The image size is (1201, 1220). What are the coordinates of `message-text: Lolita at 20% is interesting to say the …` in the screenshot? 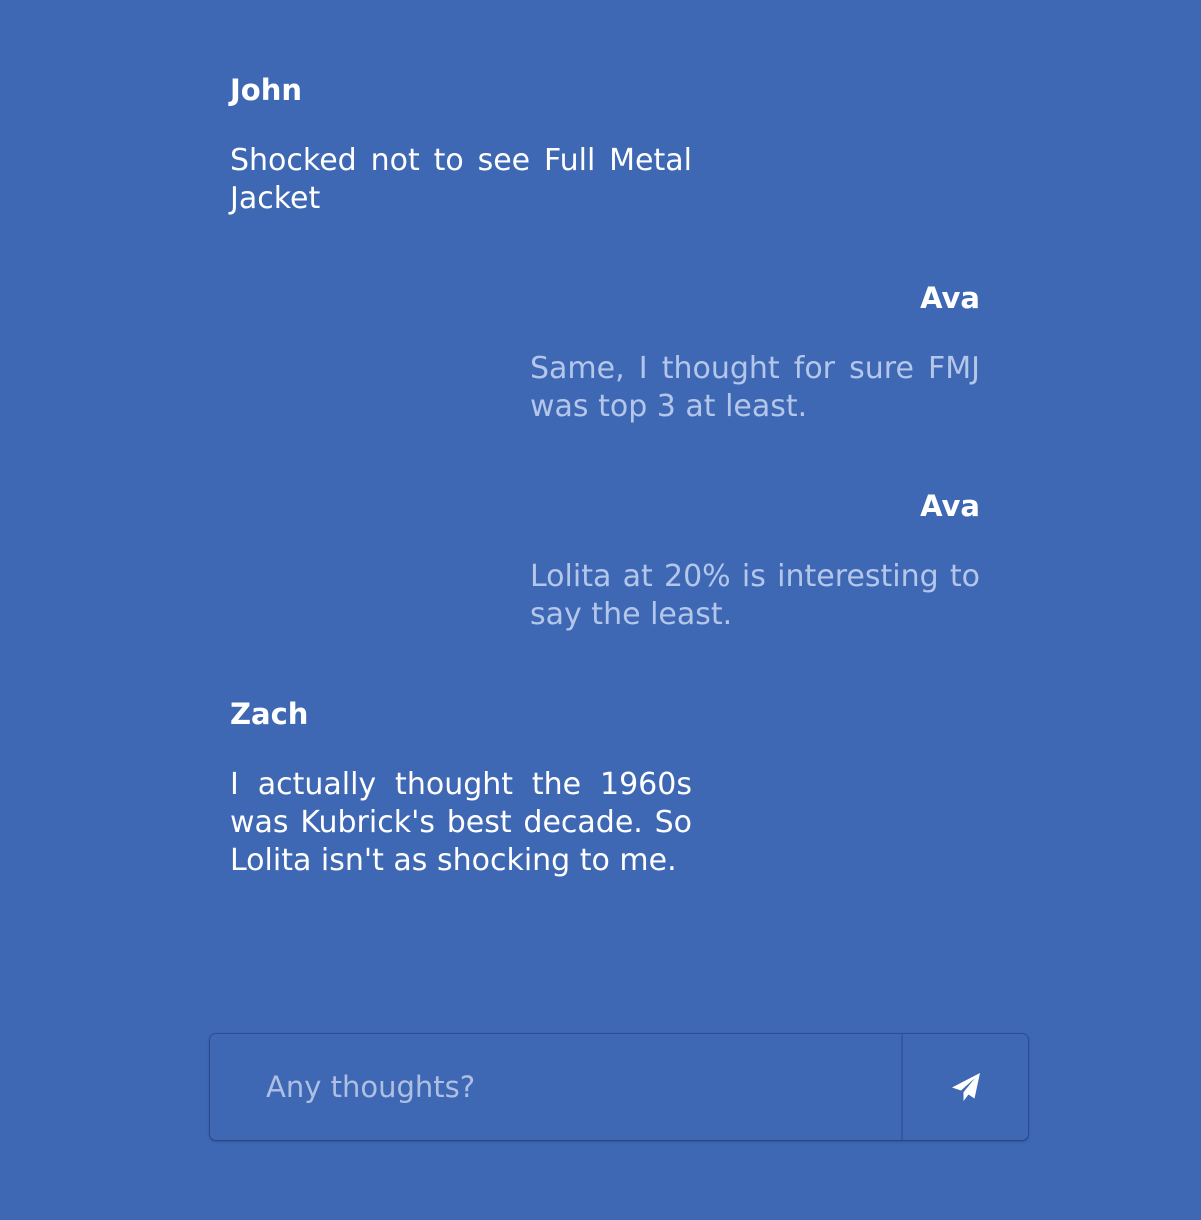 It's located at (755, 595).